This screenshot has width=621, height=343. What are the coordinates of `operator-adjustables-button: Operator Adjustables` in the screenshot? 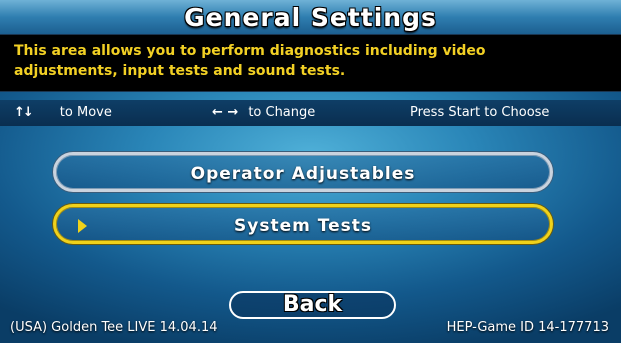 It's located at (303, 172).